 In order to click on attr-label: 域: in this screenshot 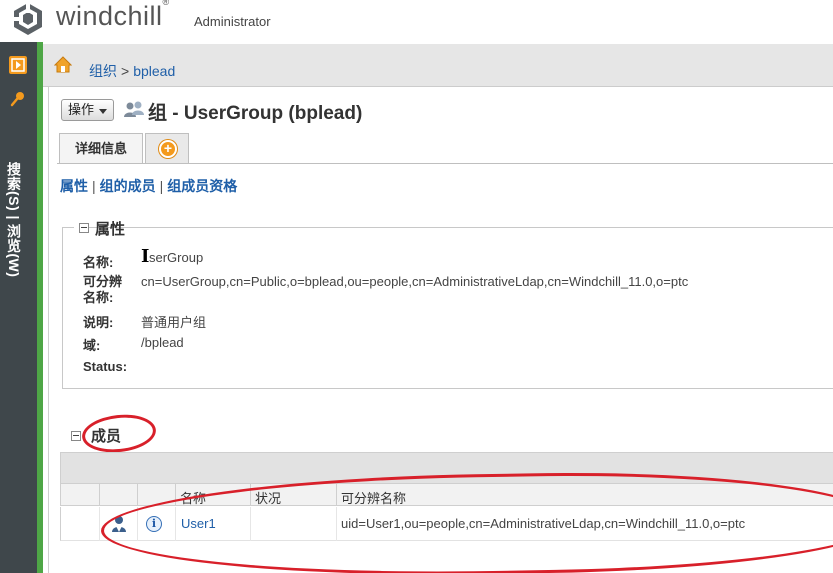, I will do `click(92, 345)`.